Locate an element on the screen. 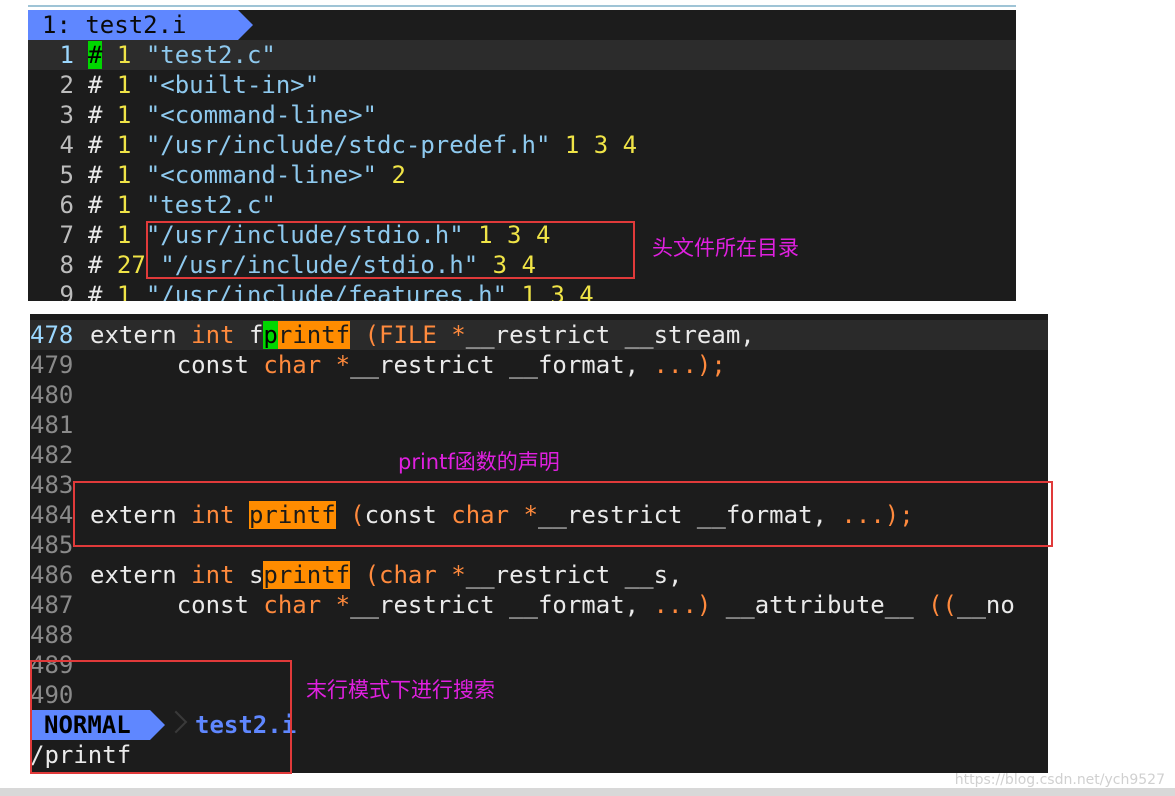 This screenshot has width=1175, height=796. code-line: 2 # 1 "<built-in>" is located at coordinates (522, 85).